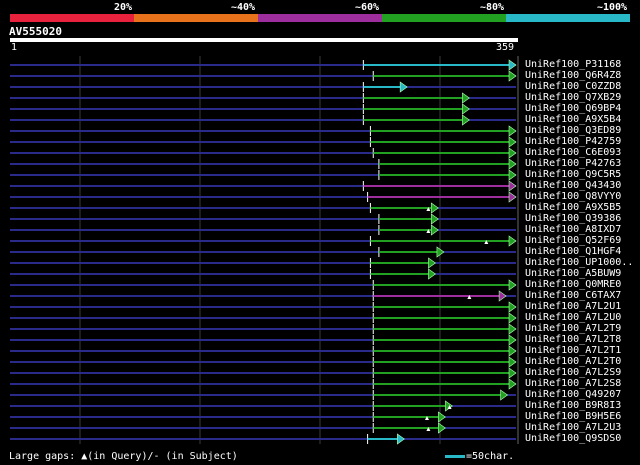  What do you see at coordinates (579, 262) in the screenshot?
I see `hit-label: UniRef100_UP1000..` at bounding box center [579, 262].